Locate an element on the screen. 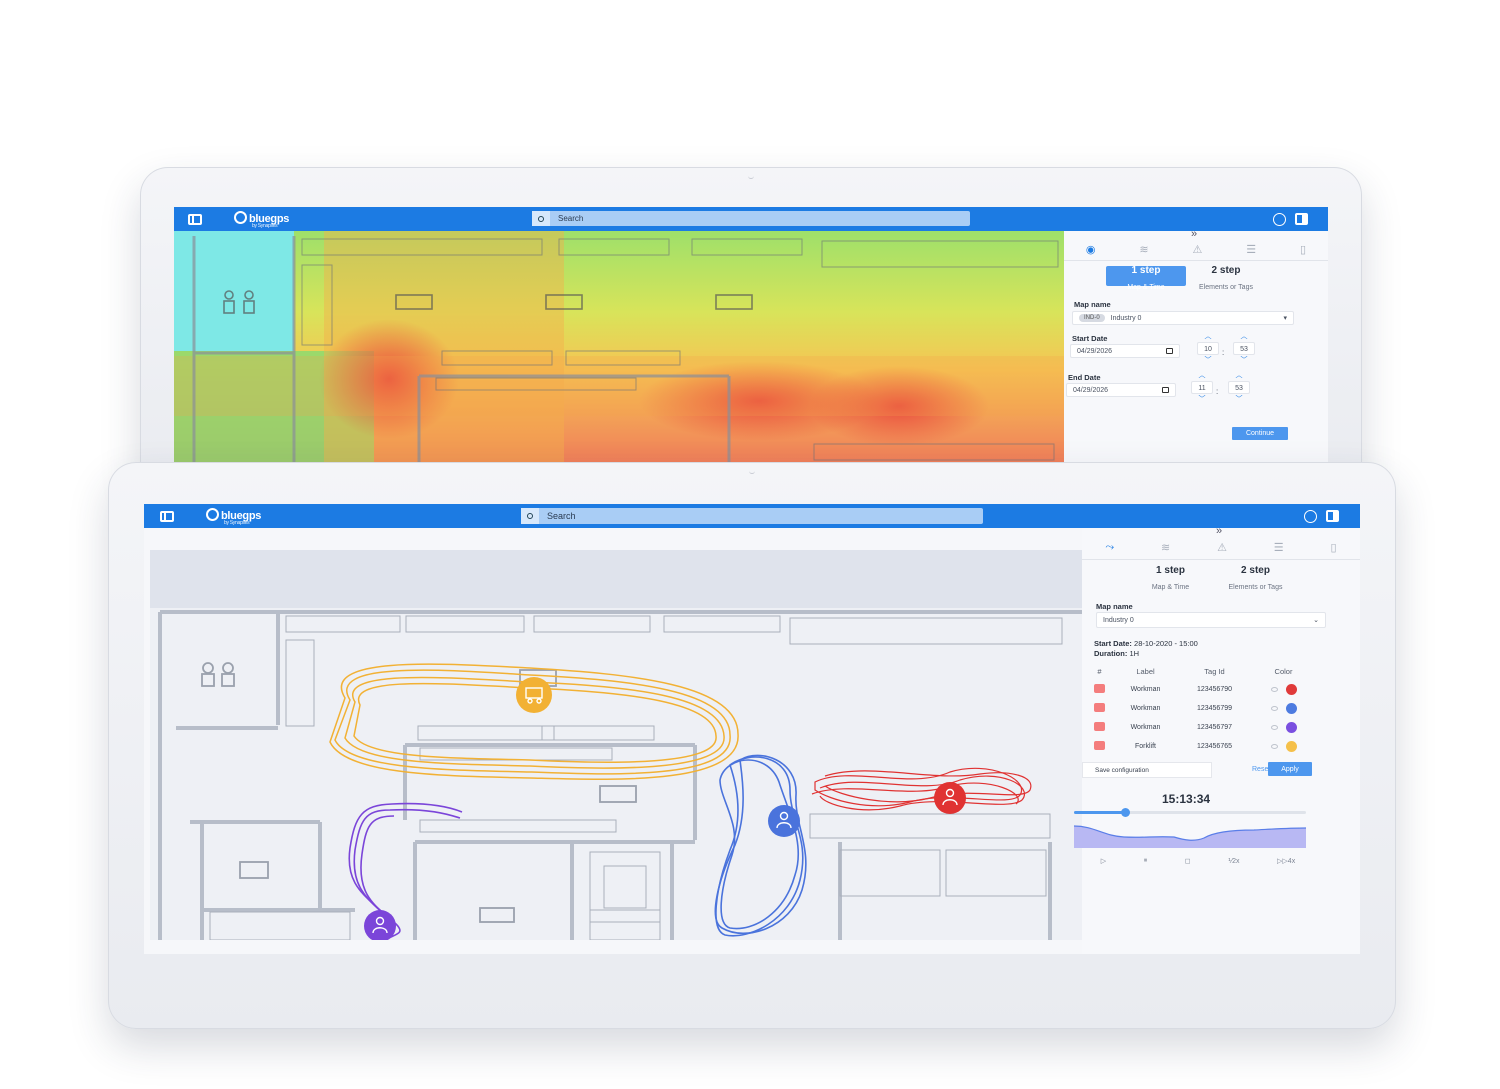 The height and width of the screenshot is (1089, 1500). fast-forward-button: ▷▷4x is located at coordinates (1286, 861).